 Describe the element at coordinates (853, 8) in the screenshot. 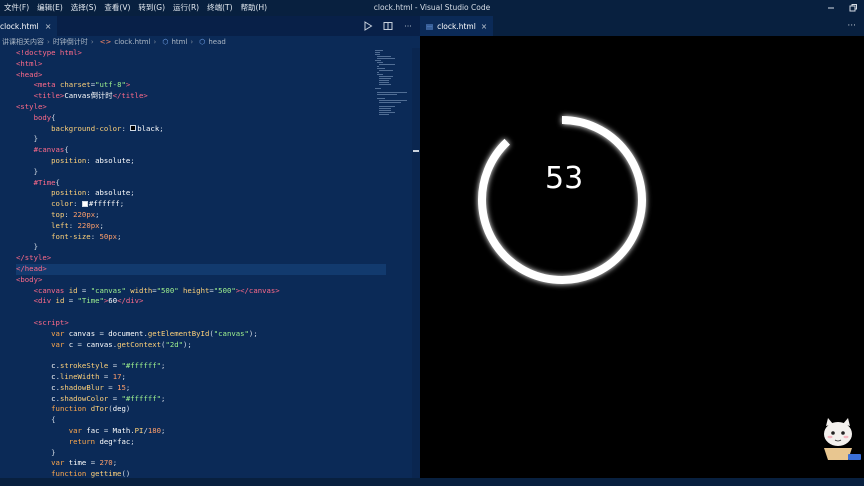

I see `restore-button` at that location.